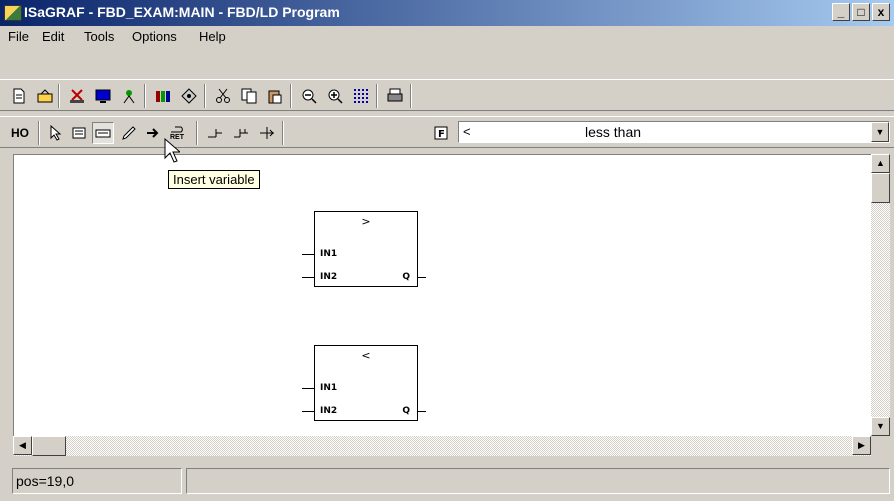 This screenshot has height=501, width=894. Describe the element at coordinates (880, 163) in the screenshot. I see `scroll-up-icon: ▲` at that location.